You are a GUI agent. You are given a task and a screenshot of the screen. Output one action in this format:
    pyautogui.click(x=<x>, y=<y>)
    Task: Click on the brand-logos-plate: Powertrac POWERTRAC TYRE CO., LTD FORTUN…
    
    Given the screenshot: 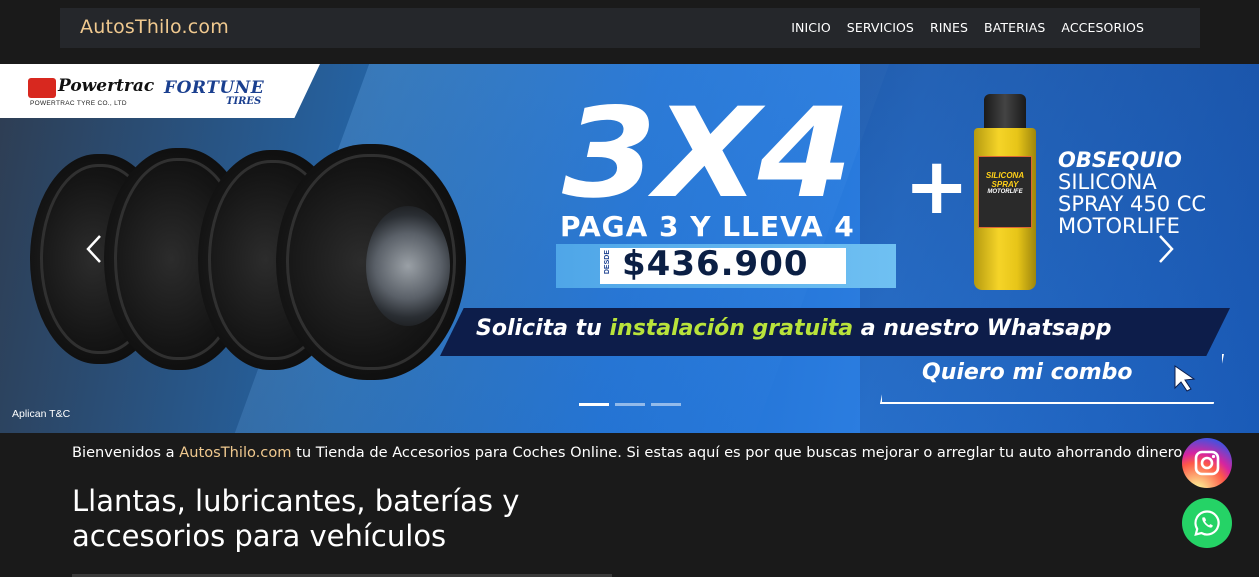 What is the action you would take?
    pyautogui.click(x=160, y=91)
    